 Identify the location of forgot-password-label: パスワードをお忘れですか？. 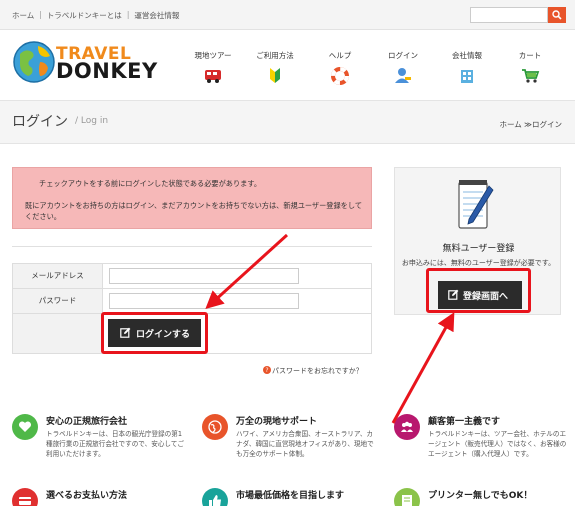
(317, 371).